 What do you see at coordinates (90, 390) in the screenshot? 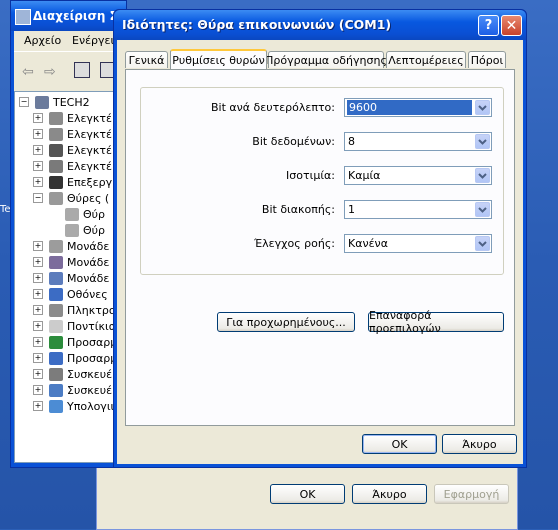
I see `tree-item-label: Συσκευέ` at bounding box center [90, 390].